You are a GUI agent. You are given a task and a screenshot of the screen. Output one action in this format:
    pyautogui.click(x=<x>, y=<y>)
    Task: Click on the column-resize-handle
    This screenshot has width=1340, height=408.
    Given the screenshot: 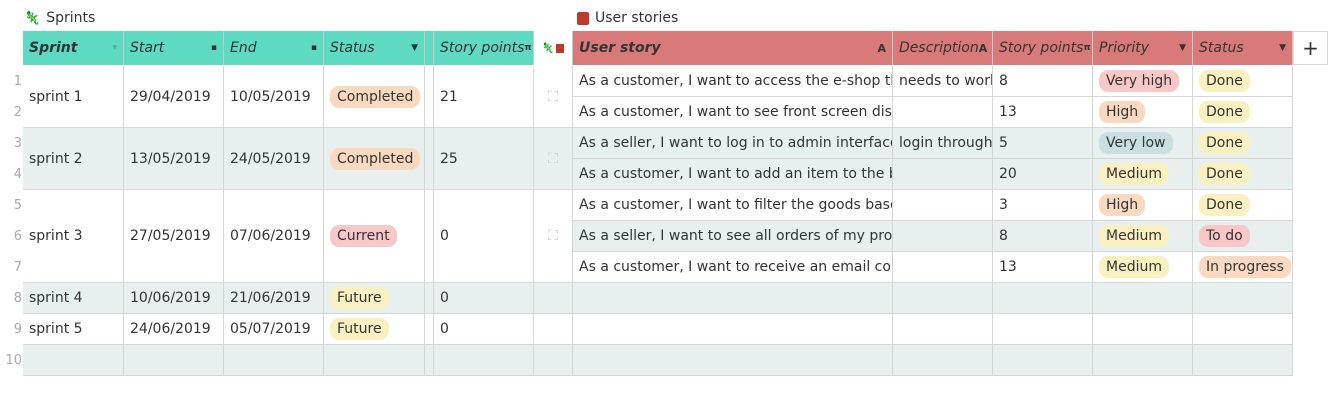 What is the action you would take?
    pyautogui.click(x=429, y=48)
    